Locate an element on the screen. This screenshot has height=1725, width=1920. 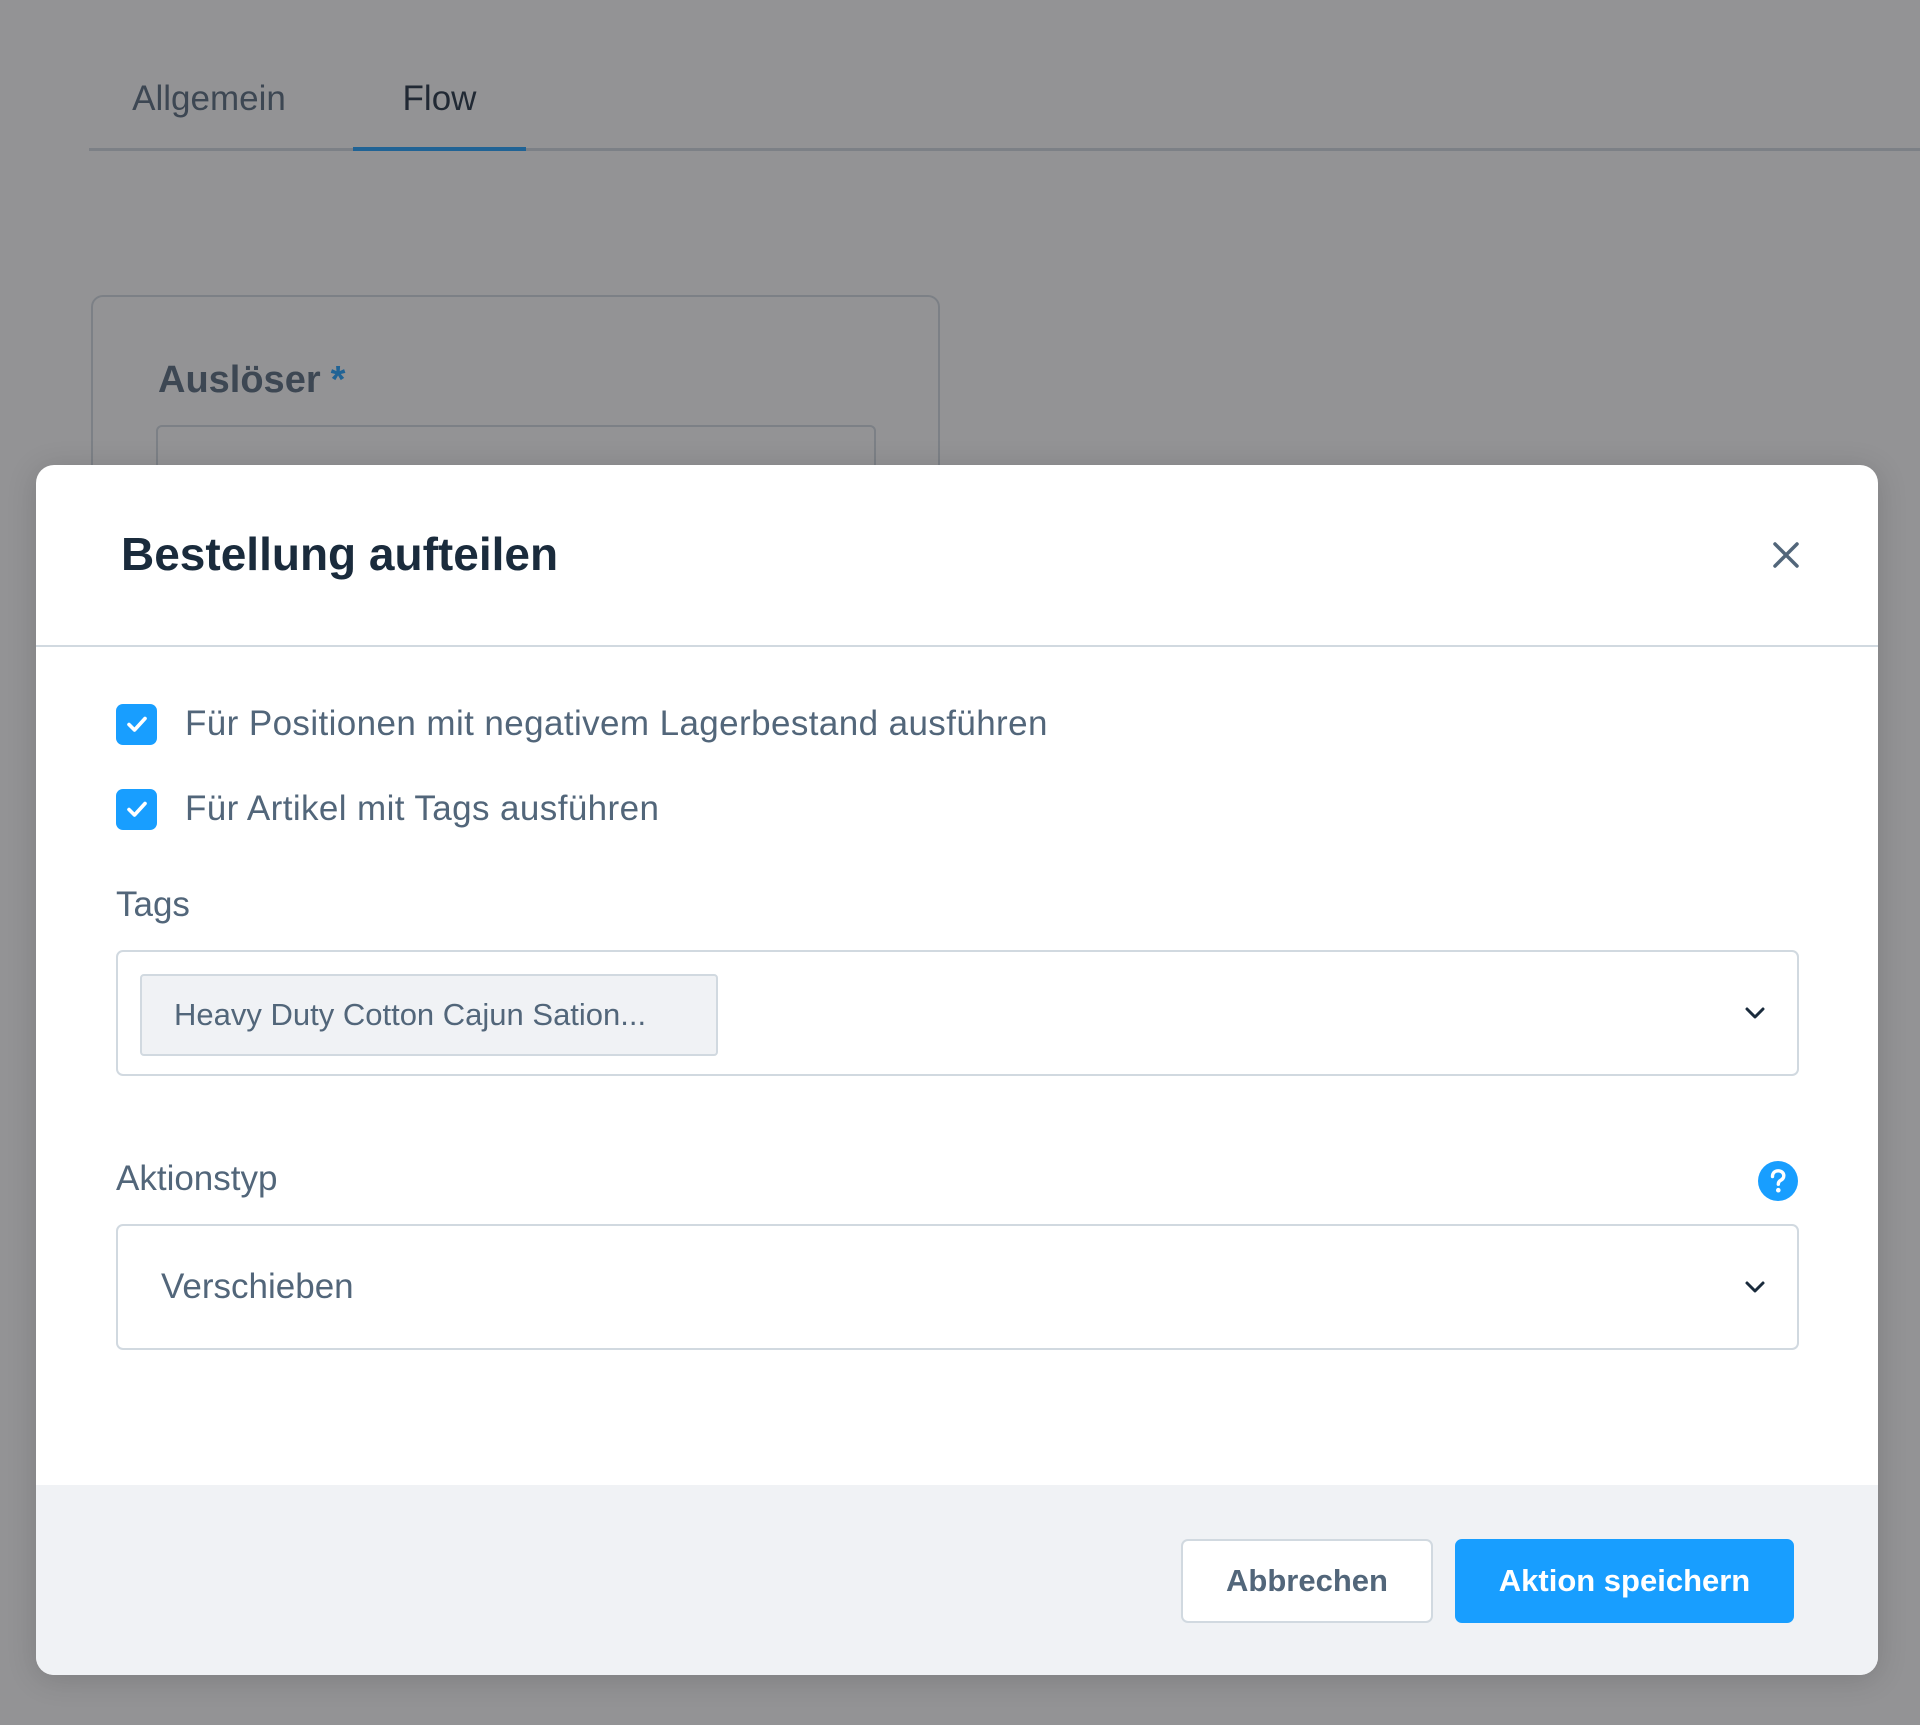
close-button is located at coordinates (1786, 555).